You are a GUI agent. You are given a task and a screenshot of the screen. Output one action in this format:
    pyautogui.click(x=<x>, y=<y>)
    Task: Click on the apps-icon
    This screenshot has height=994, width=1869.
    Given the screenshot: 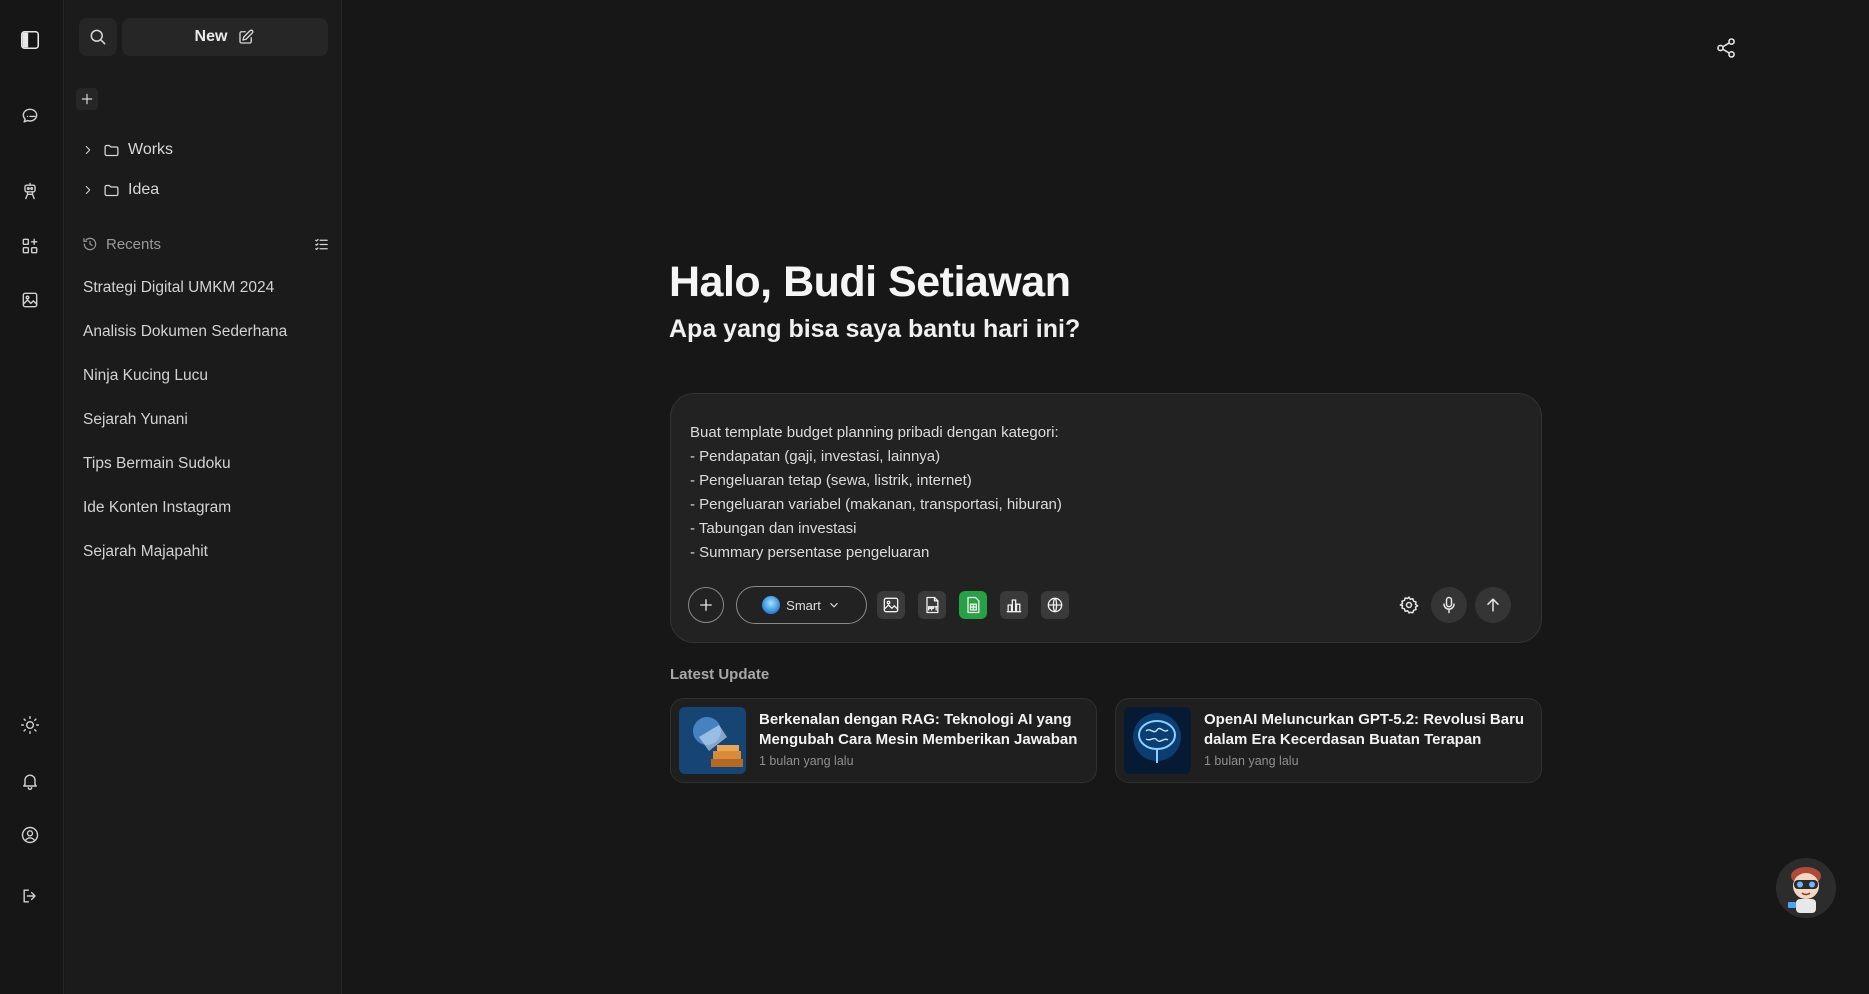 What is the action you would take?
    pyautogui.click(x=30, y=246)
    